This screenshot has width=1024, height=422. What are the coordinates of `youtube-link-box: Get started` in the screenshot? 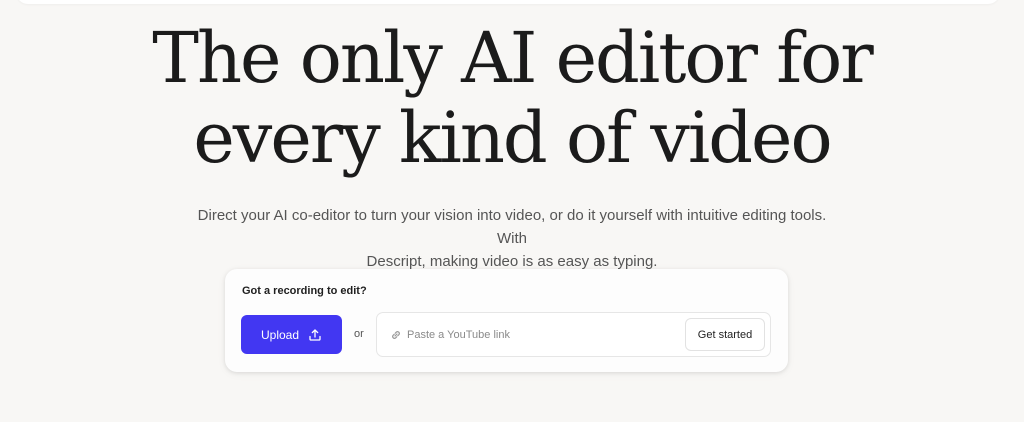 It's located at (573, 334).